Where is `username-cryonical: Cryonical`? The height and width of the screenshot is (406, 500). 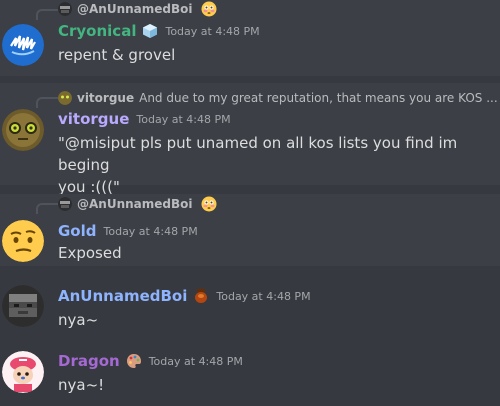 username-cryonical: Cryonical is located at coordinates (97, 31).